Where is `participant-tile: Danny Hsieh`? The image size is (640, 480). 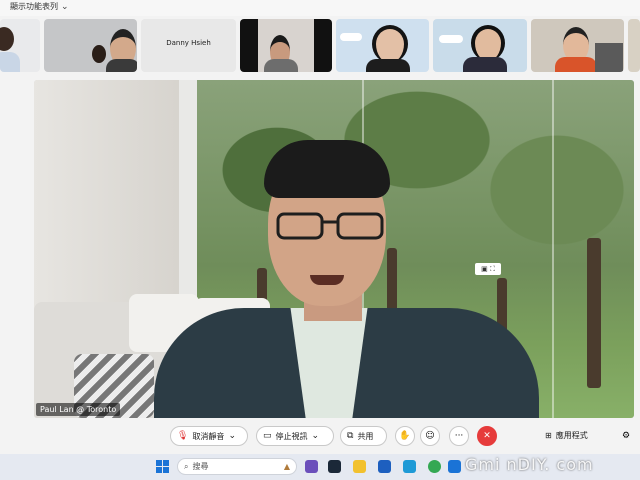
participant-tile: Danny Hsieh is located at coordinates (188, 45).